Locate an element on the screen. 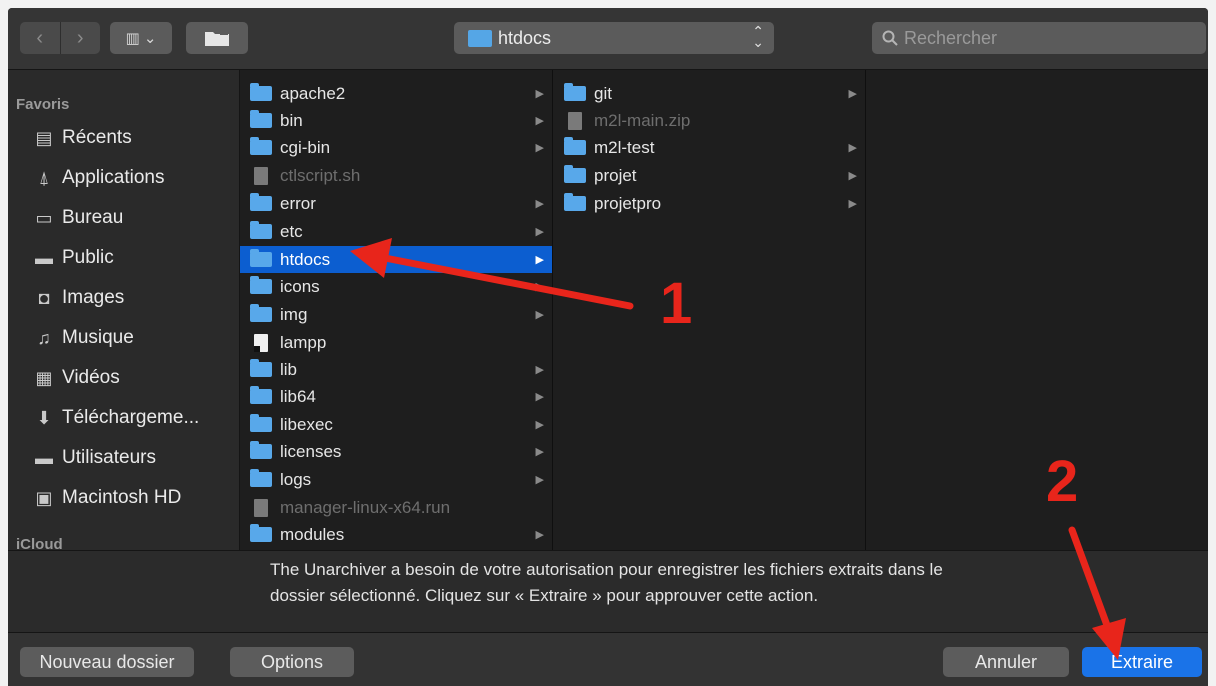 This screenshot has width=1216, height=686. item-label: lampp is located at coordinates (303, 342).